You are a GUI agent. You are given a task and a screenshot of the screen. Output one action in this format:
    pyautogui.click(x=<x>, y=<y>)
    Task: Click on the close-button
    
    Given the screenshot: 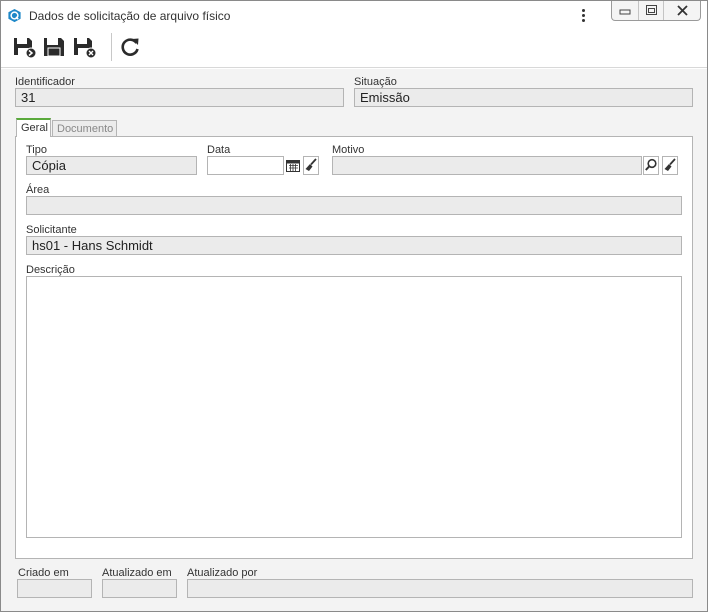 What is the action you would take?
    pyautogui.click(x=681, y=10)
    